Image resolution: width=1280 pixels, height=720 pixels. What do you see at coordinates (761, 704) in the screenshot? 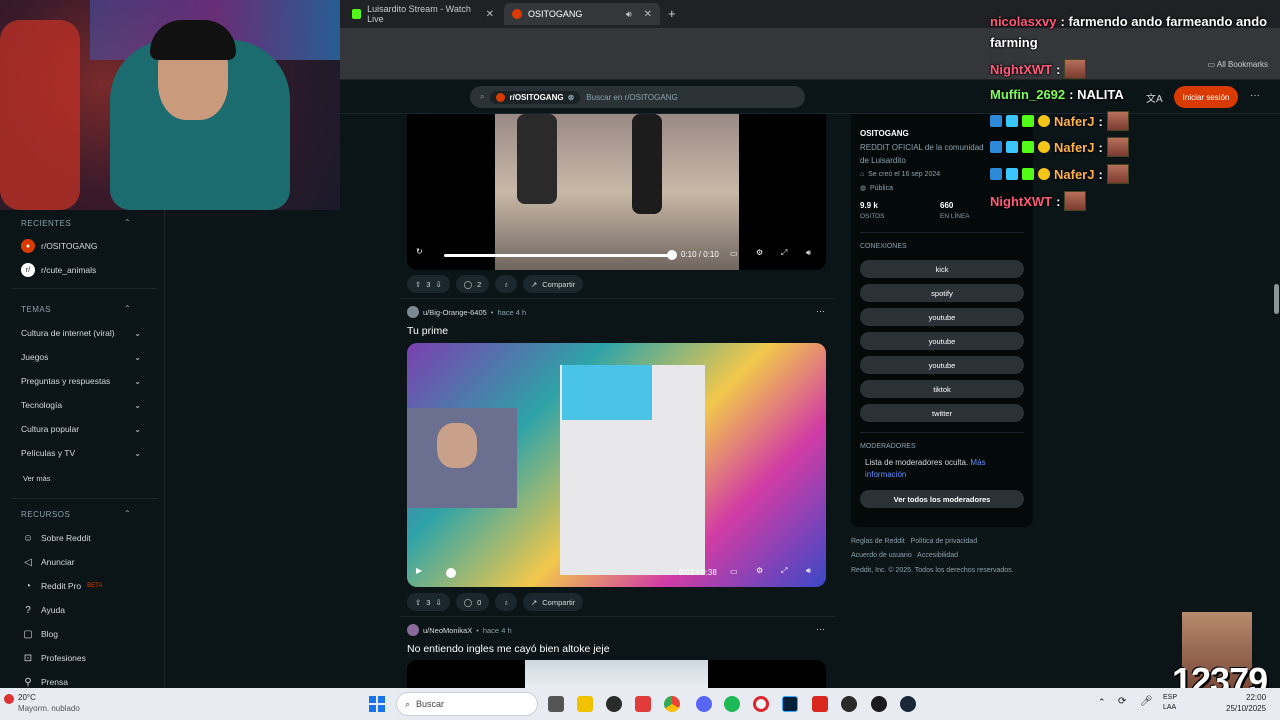
I see `opera-icon` at bounding box center [761, 704].